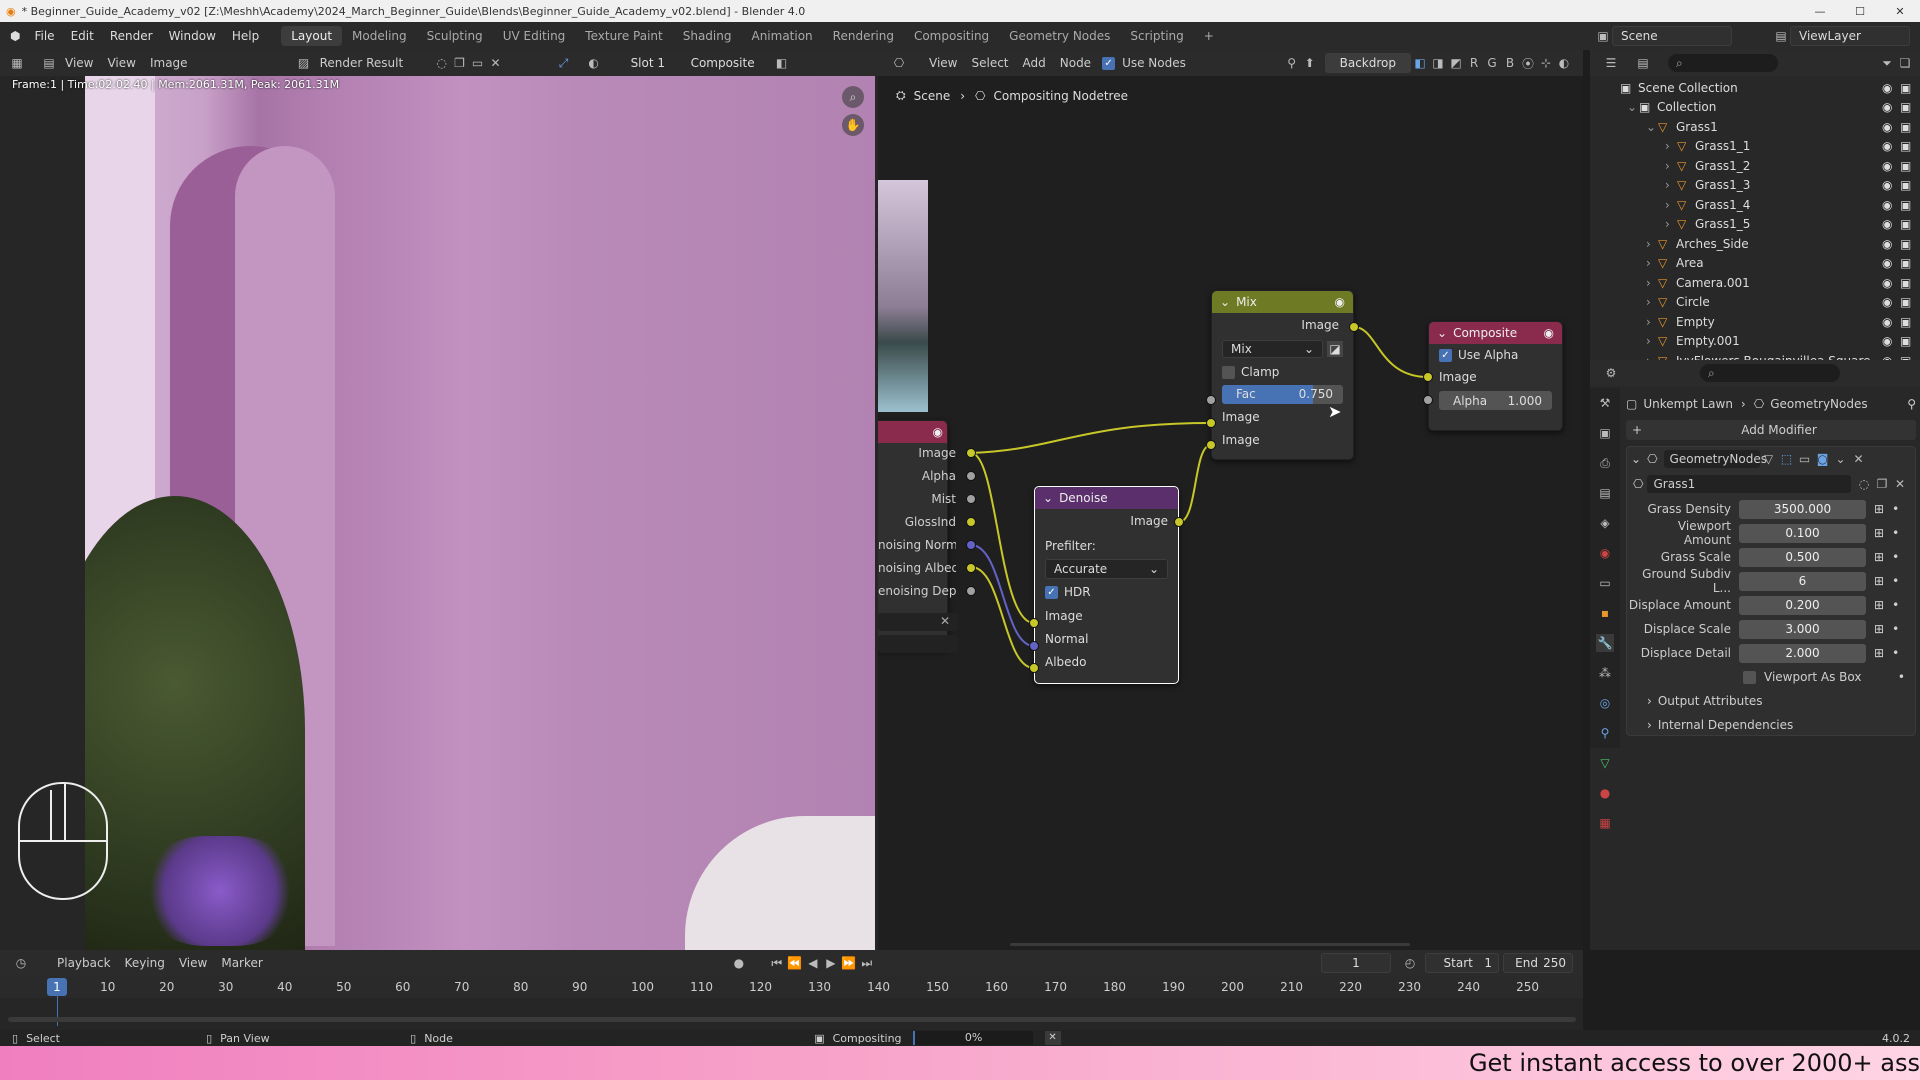 The width and height of the screenshot is (1920, 1080). What do you see at coordinates (1605, 643) in the screenshot?
I see `modifier-tab-icon: 🔧` at bounding box center [1605, 643].